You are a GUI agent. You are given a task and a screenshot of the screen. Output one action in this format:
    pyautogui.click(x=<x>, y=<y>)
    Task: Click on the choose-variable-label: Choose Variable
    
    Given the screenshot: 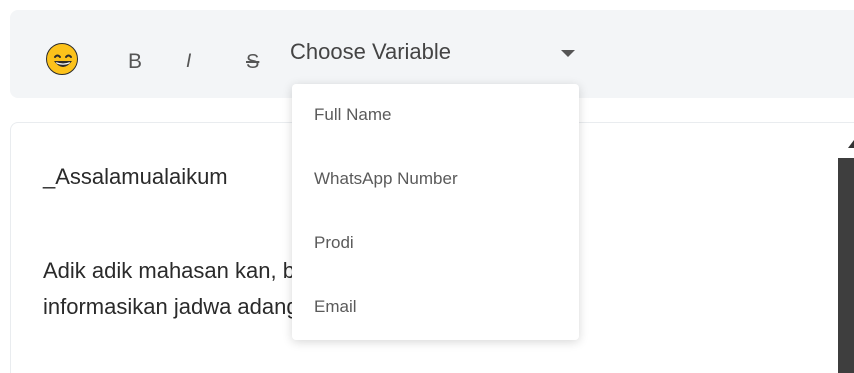 What is the action you would take?
    pyautogui.click(x=371, y=51)
    